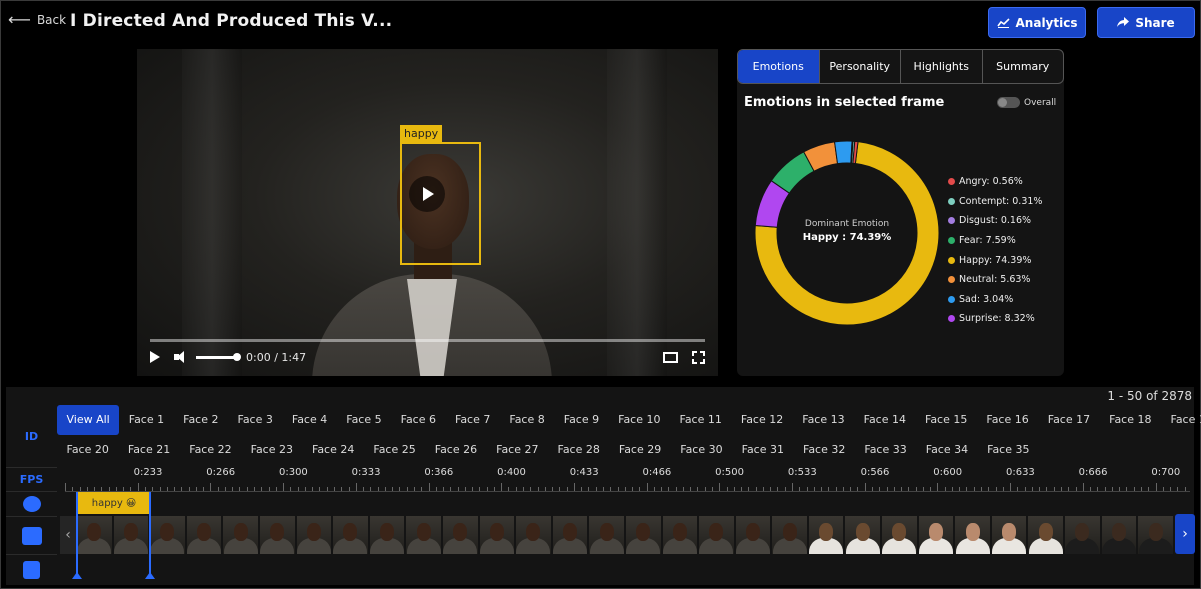 The image size is (1201, 589). Describe the element at coordinates (581, 420) in the screenshot. I see `face-tab-face-9: Face 9` at that location.